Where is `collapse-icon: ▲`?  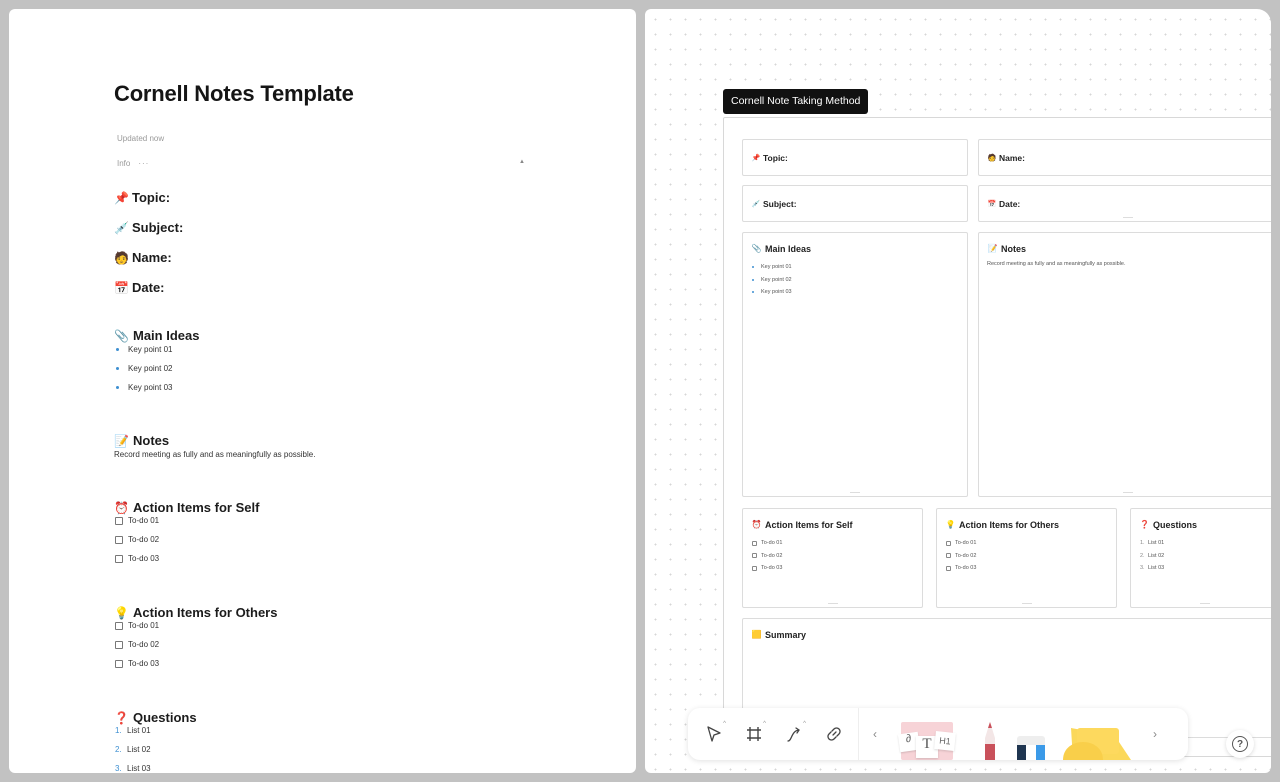
collapse-icon: ▲ is located at coordinates (522, 162).